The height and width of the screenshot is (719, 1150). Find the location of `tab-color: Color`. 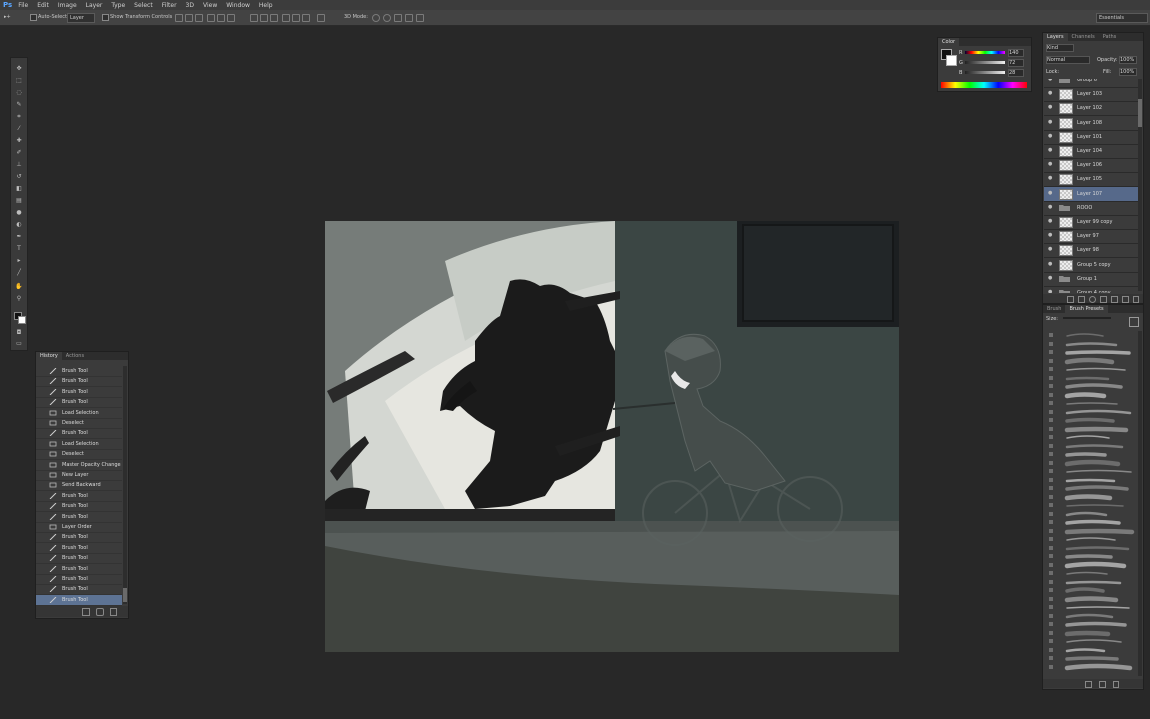

tab-color: Color is located at coordinates (949, 42).